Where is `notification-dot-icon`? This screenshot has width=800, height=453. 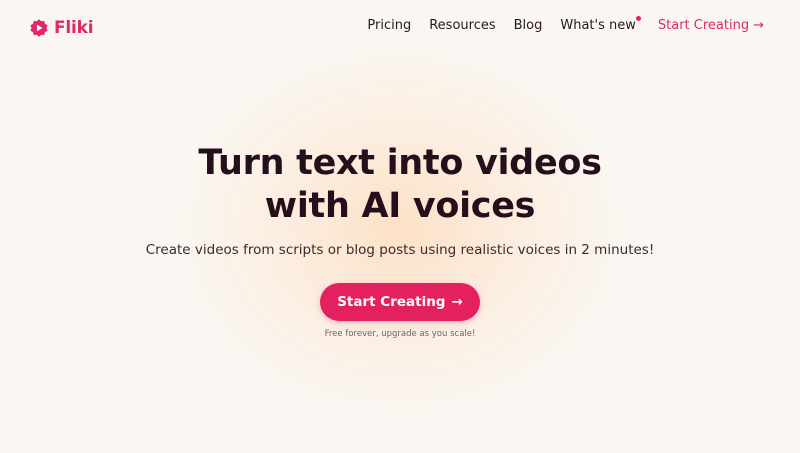 notification-dot-icon is located at coordinates (638, 18).